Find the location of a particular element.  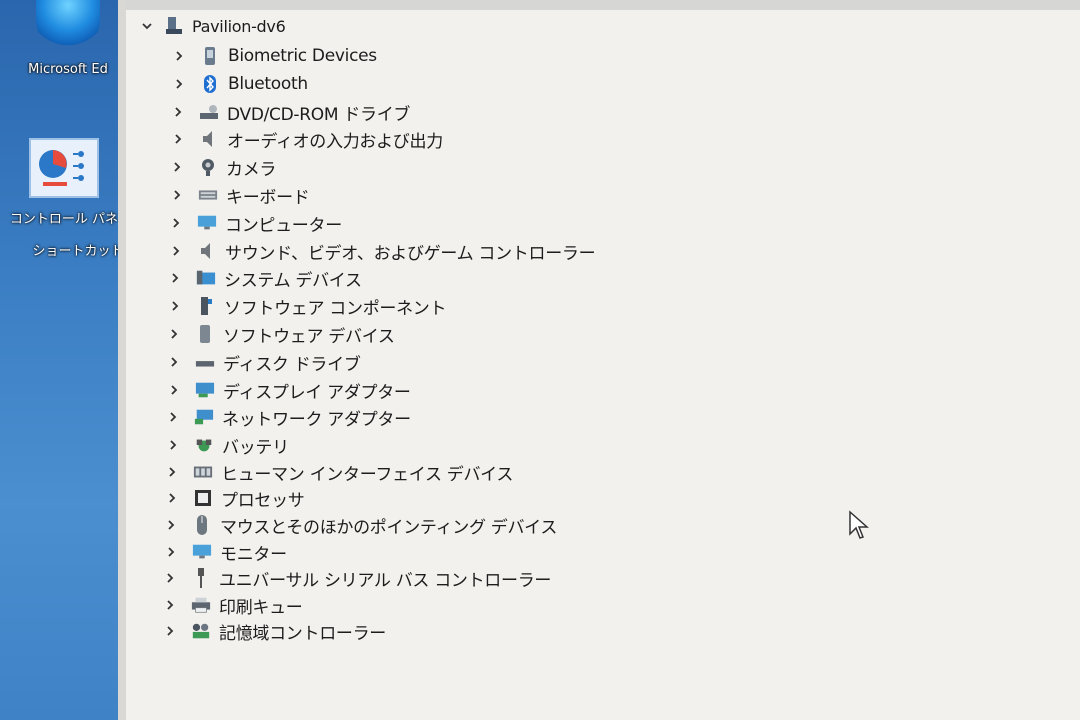

tree-item-biometric: Biometric Devices is located at coordinates (274, 56).